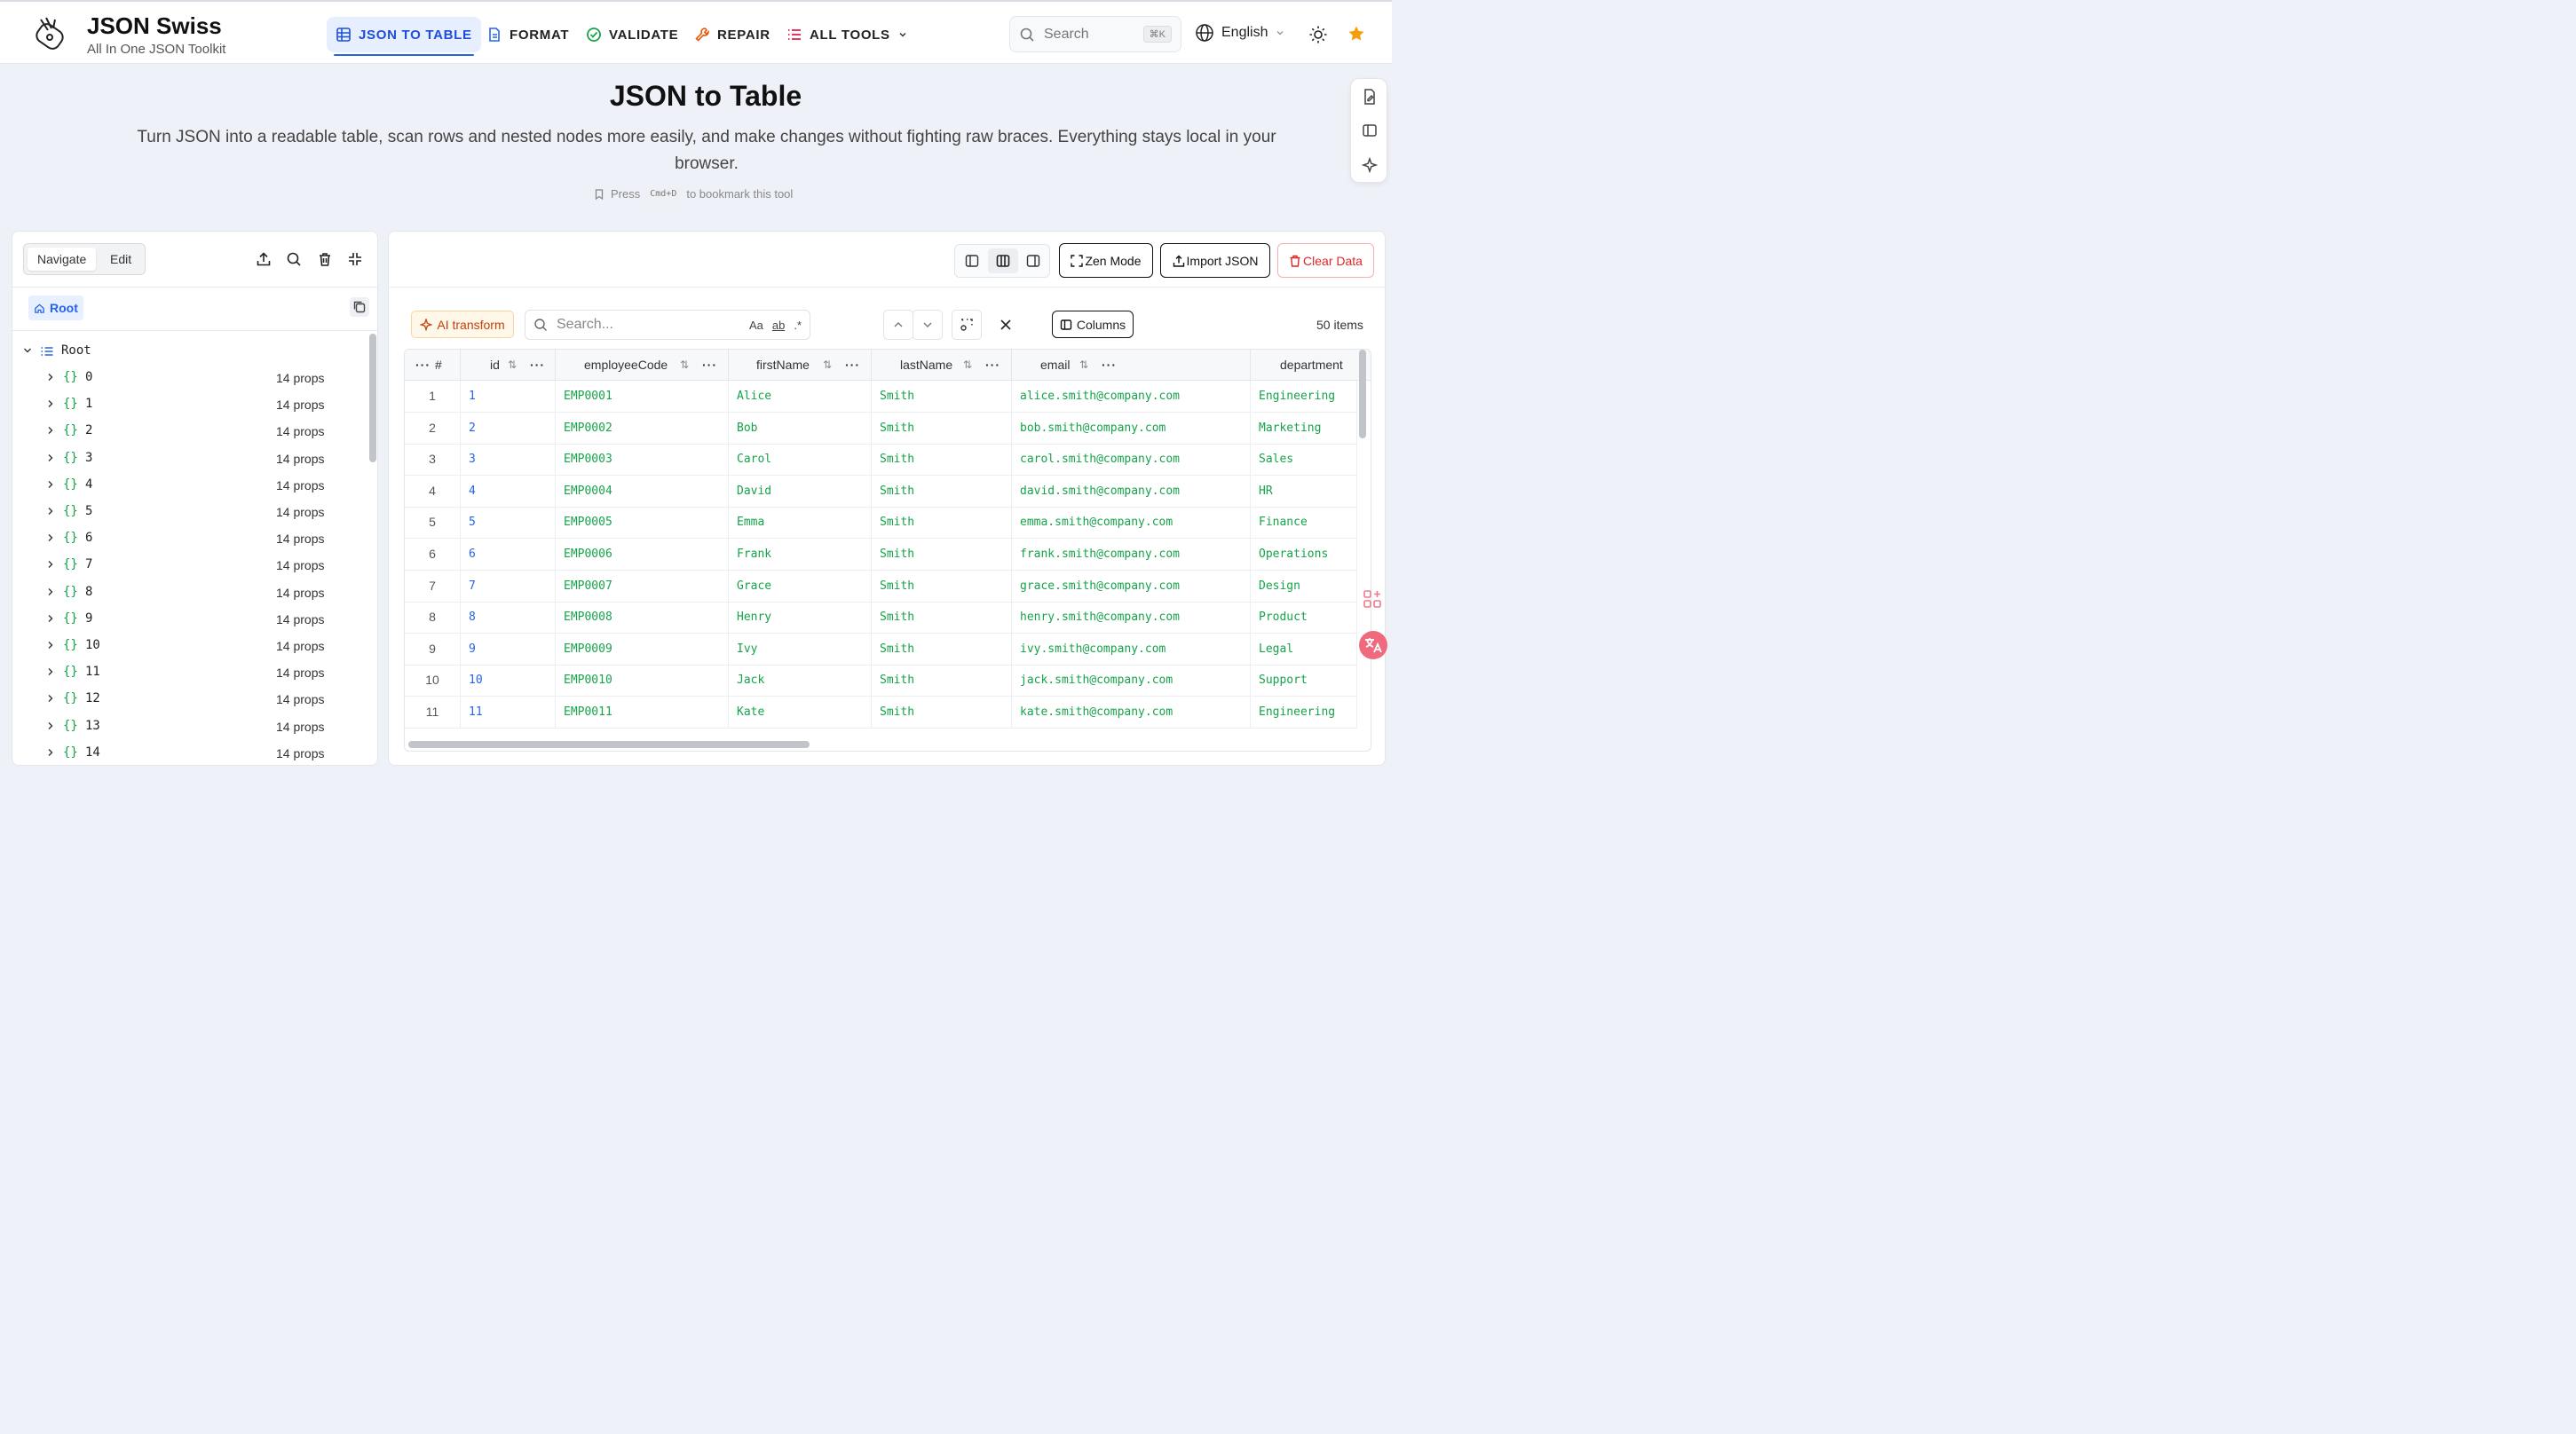  I want to click on cell-id: 9, so click(508, 650).